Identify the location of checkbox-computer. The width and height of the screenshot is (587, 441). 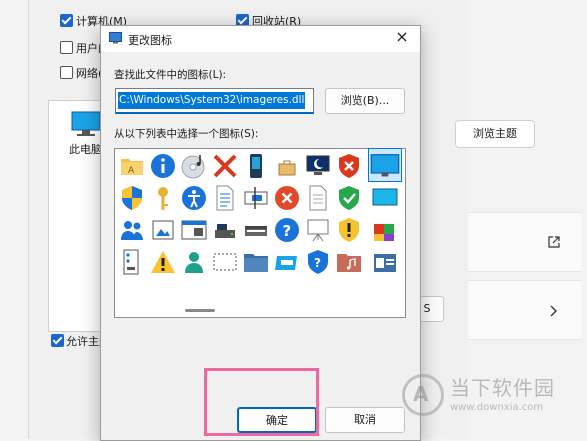
(66, 20).